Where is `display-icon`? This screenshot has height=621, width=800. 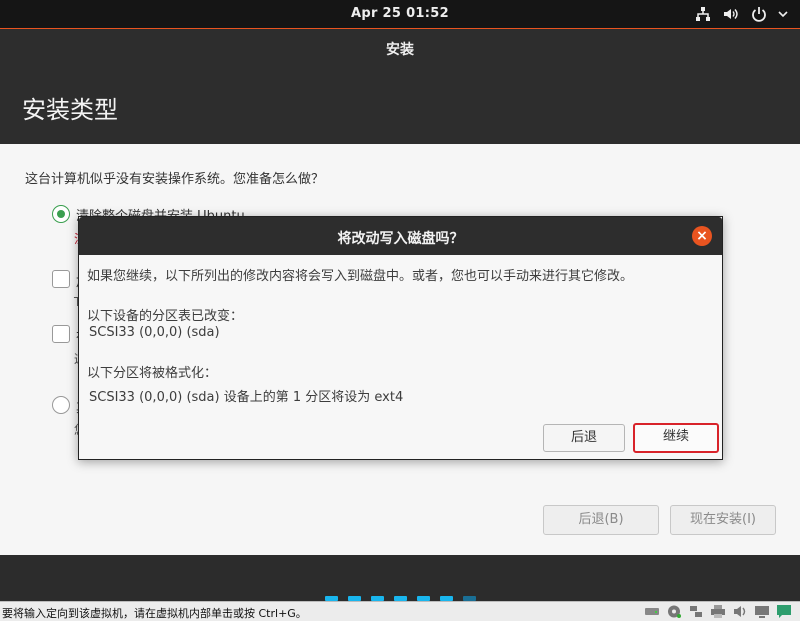 display-icon is located at coordinates (762, 611).